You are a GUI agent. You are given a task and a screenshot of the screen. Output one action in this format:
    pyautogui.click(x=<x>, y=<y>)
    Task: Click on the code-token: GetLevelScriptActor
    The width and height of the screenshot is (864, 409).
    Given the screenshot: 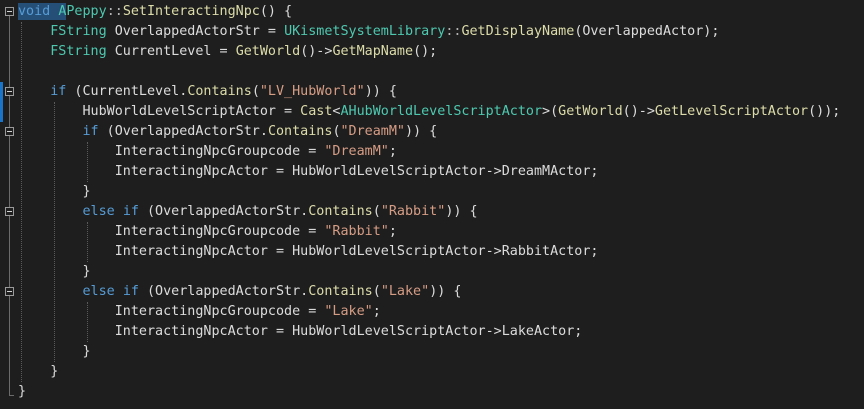 What is the action you would take?
    pyautogui.click(x=731, y=111)
    